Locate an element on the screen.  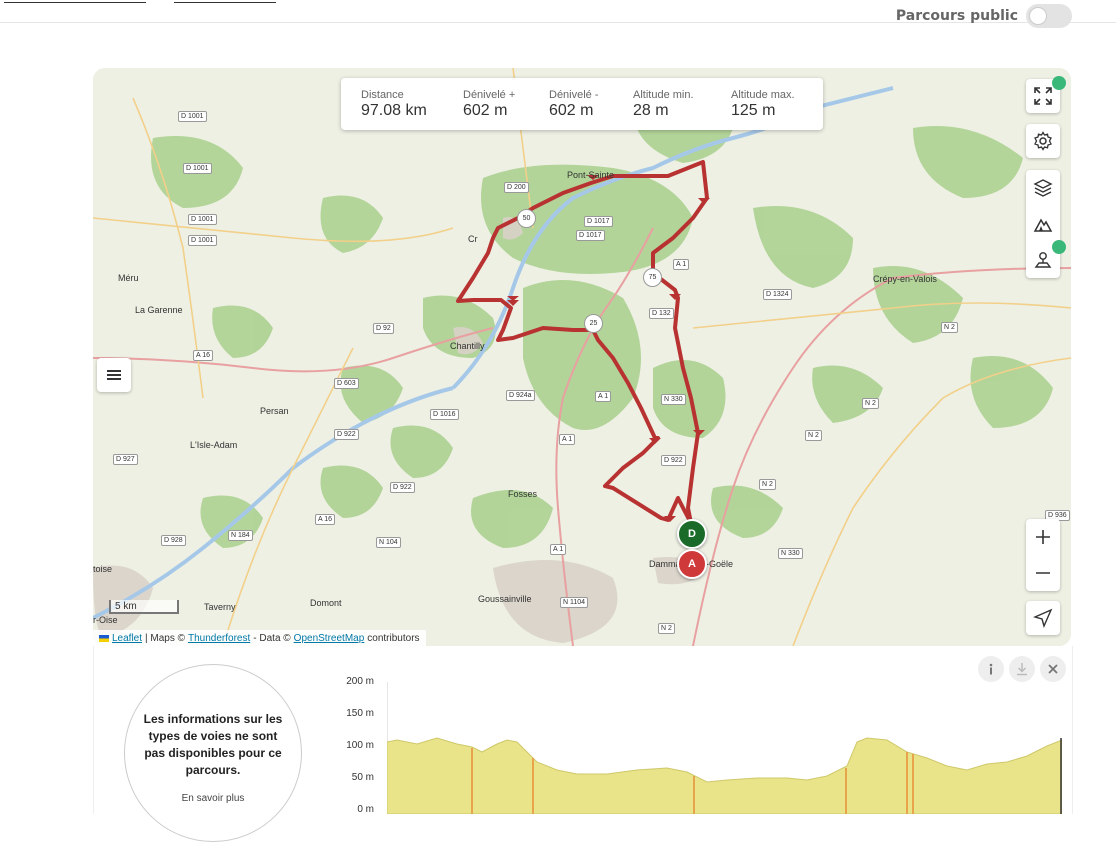
map-layer-controls is located at coordinates (1043, 224).